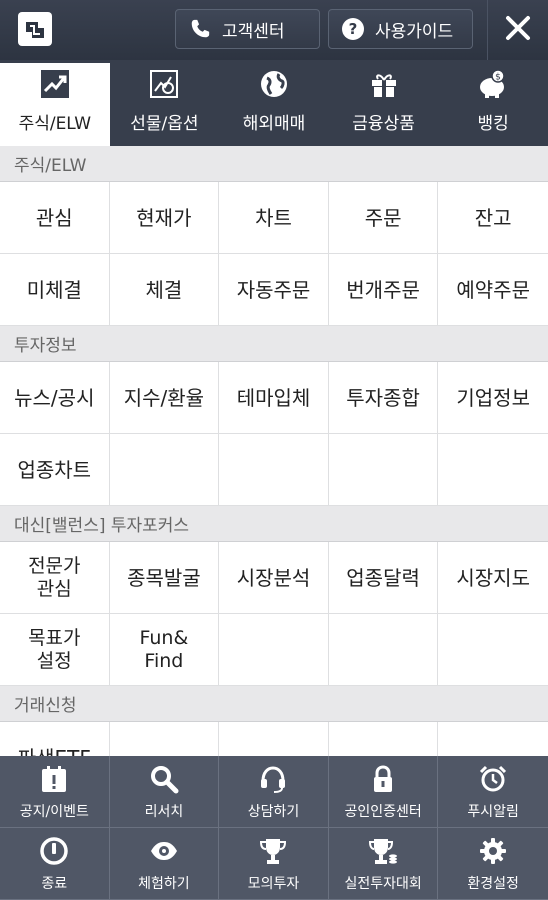  I want to click on menu-item-target-price: 목표가 설정, so click(55, 650).